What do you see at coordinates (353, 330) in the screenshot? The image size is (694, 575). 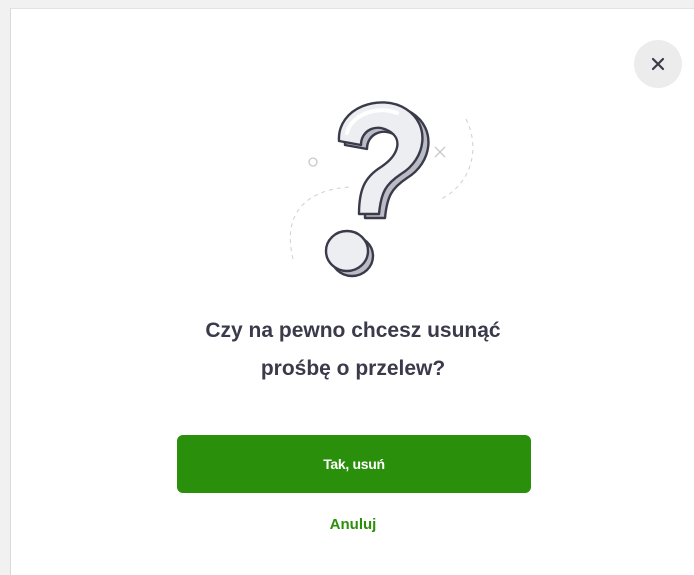 I see `question-line-1: Czy na pewno chcesz usunąć` at bounding box center [353, 330].